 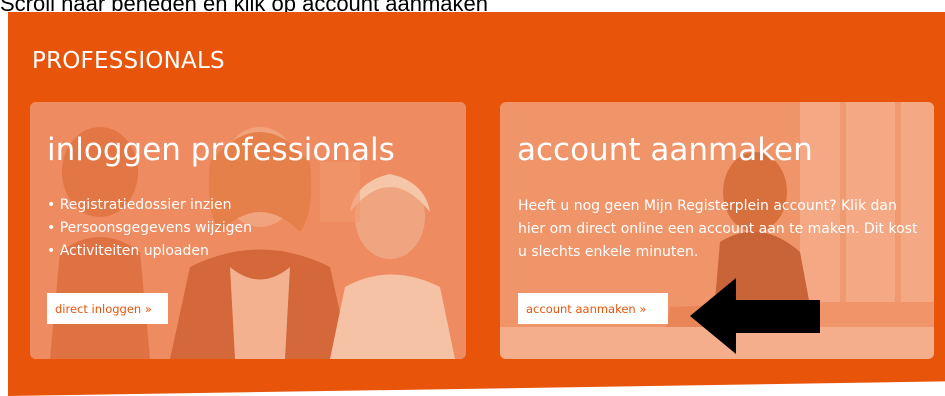 What do you see at coordinates (593, 308) in the screenshot?
I see `account-create-button: account aanmaken »` at bounding box center [593, 308].